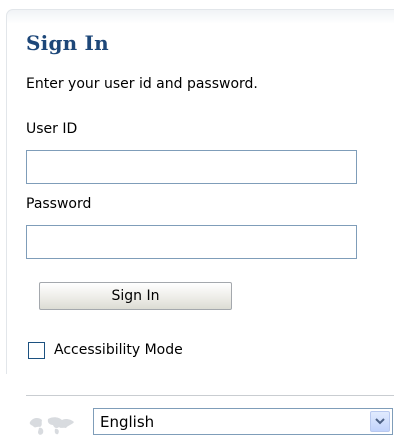  Describe the element at coordinates (52, 129) in the screenshot. I see `user-id-label: User ID` at that location.